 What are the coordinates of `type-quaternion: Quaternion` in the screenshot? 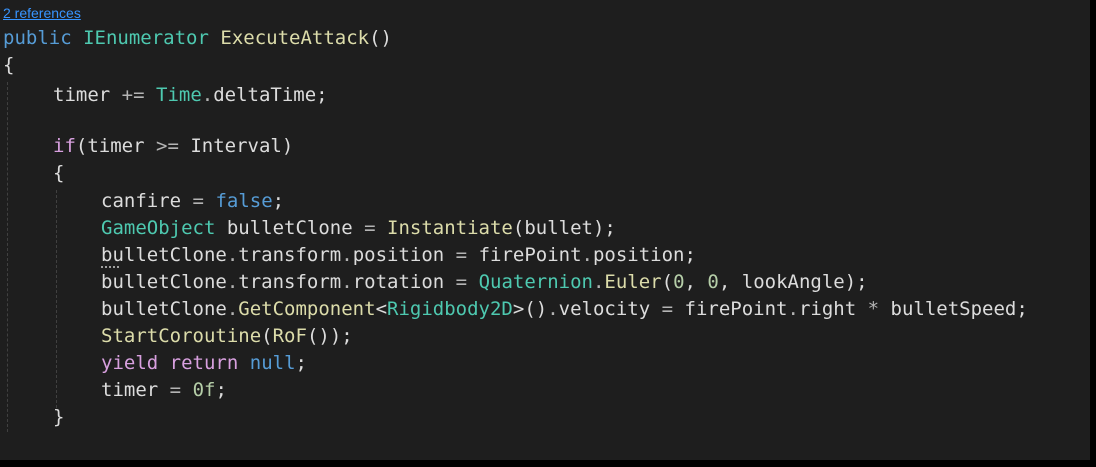 It's located at (535, 282).